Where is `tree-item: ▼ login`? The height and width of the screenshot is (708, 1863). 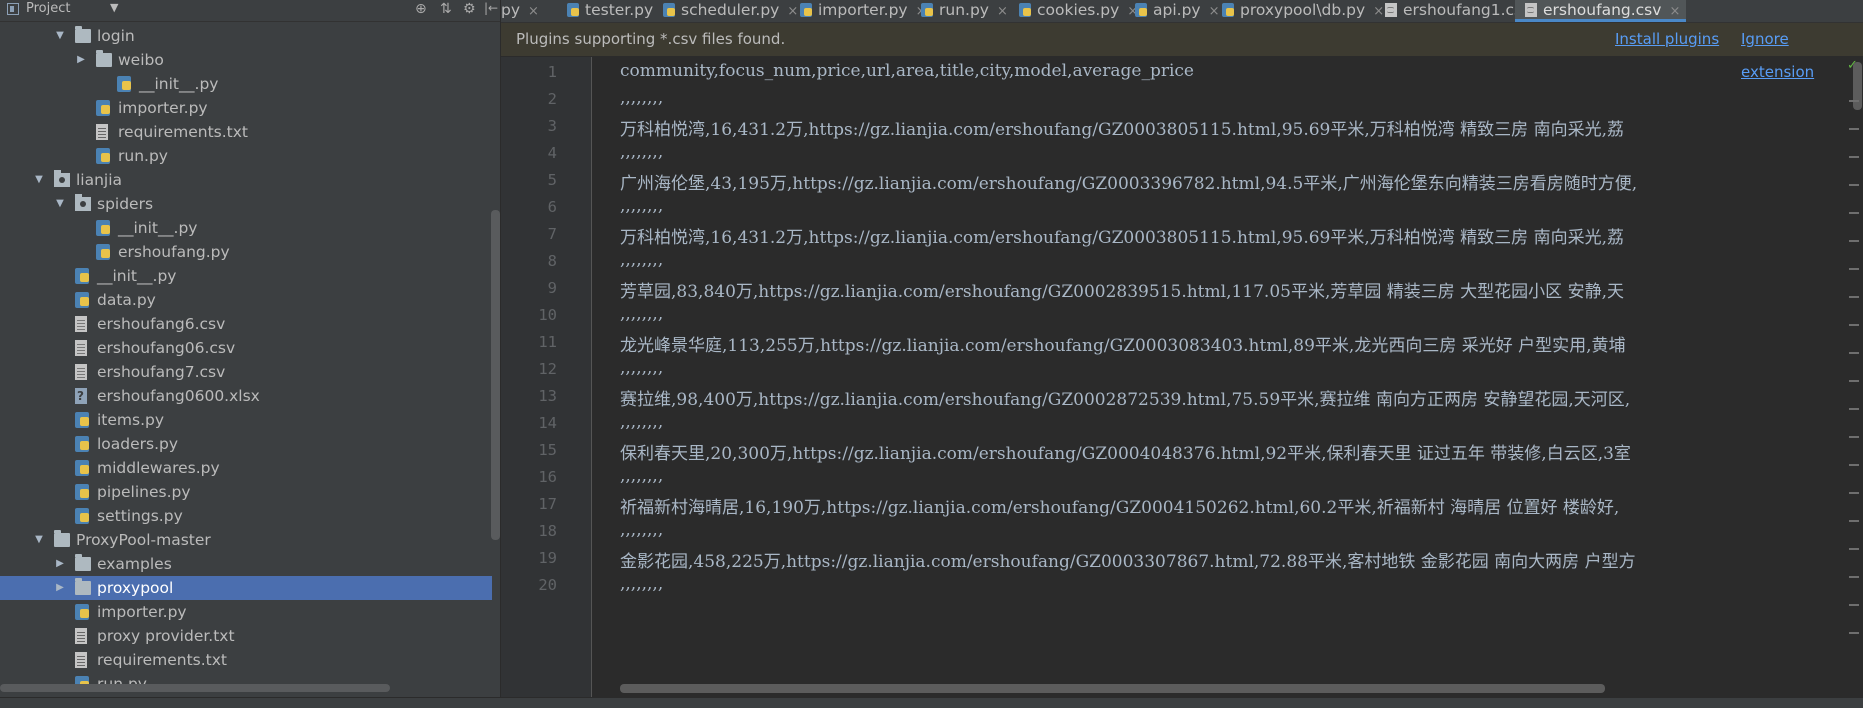 tree-item: ▼ login is located at coordinates (246, 36).